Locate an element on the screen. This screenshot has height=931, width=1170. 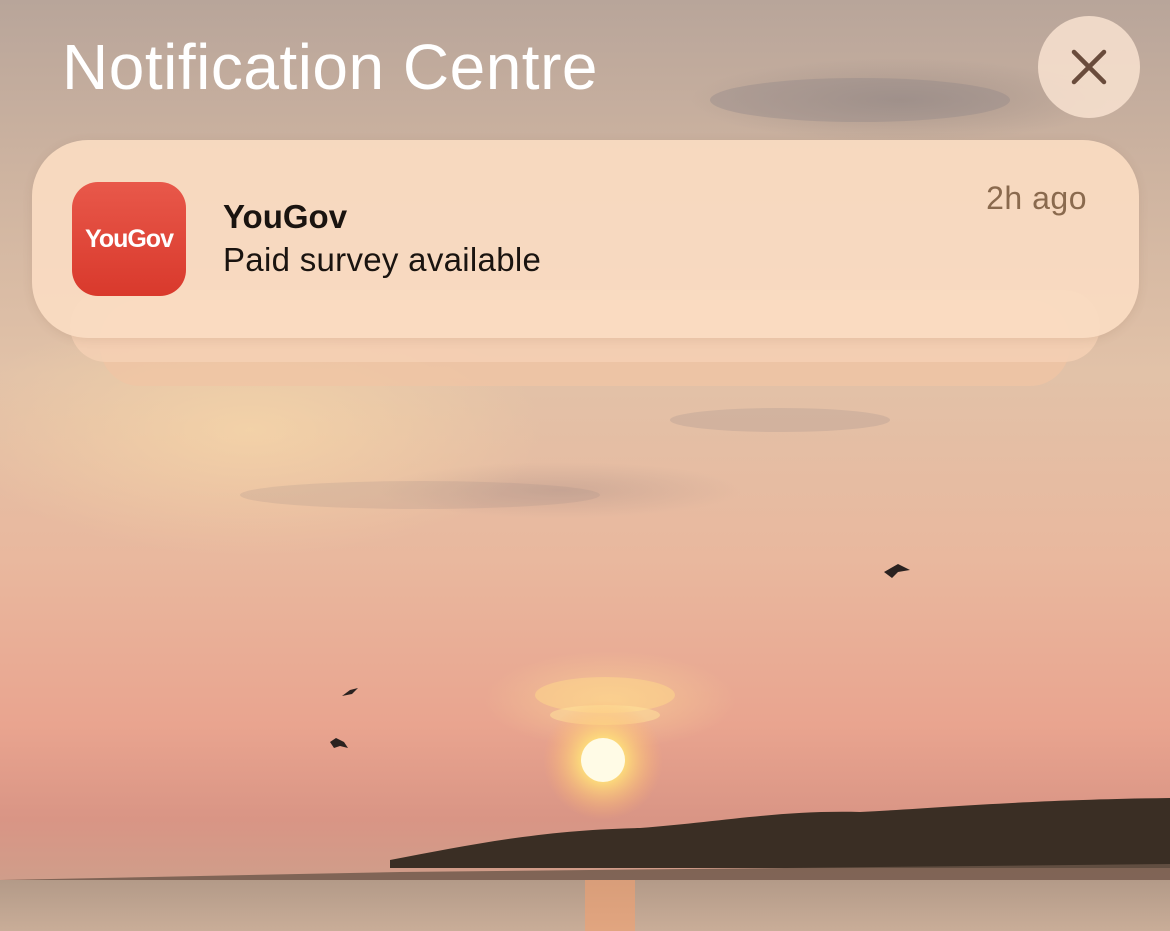
notification-message: Paid survey available is located at coordinates (382, 259).